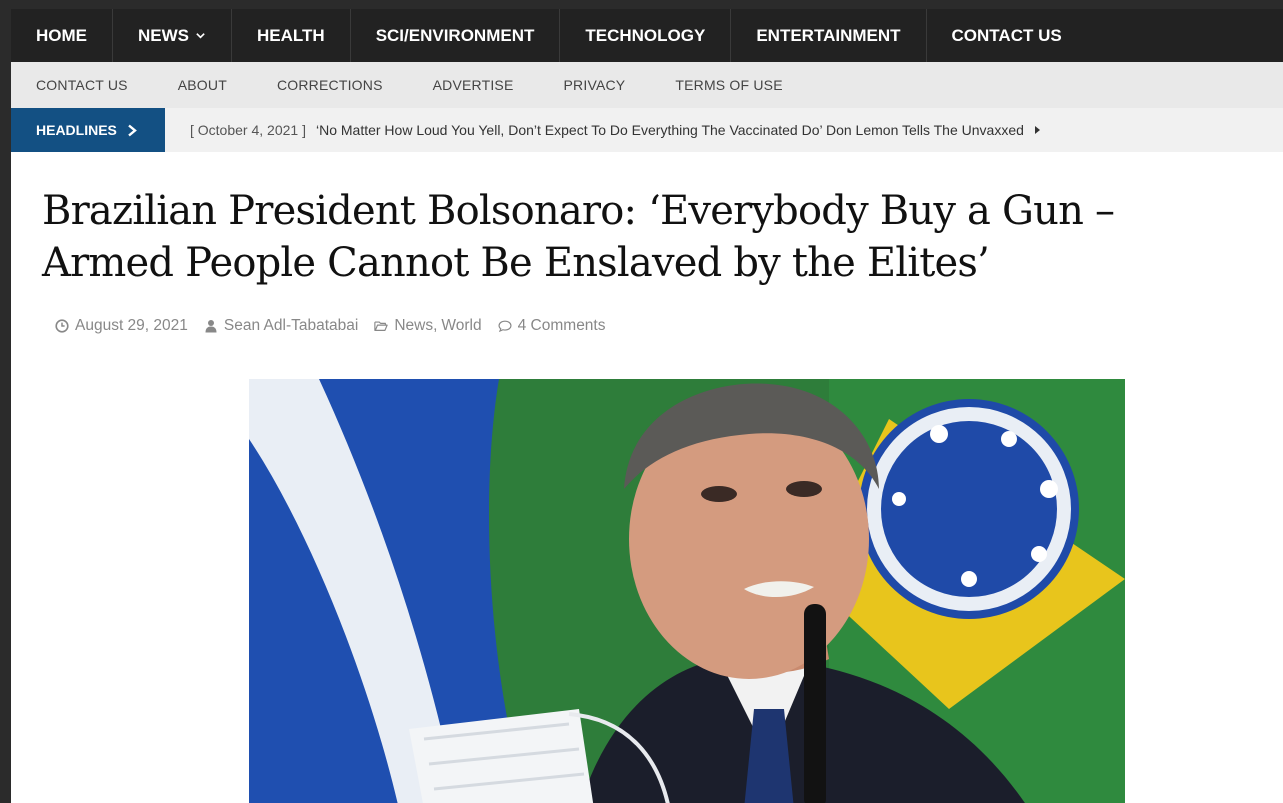 This screenshot has width=1283, height=803. I want to click on user-icon, so click(214, 326).